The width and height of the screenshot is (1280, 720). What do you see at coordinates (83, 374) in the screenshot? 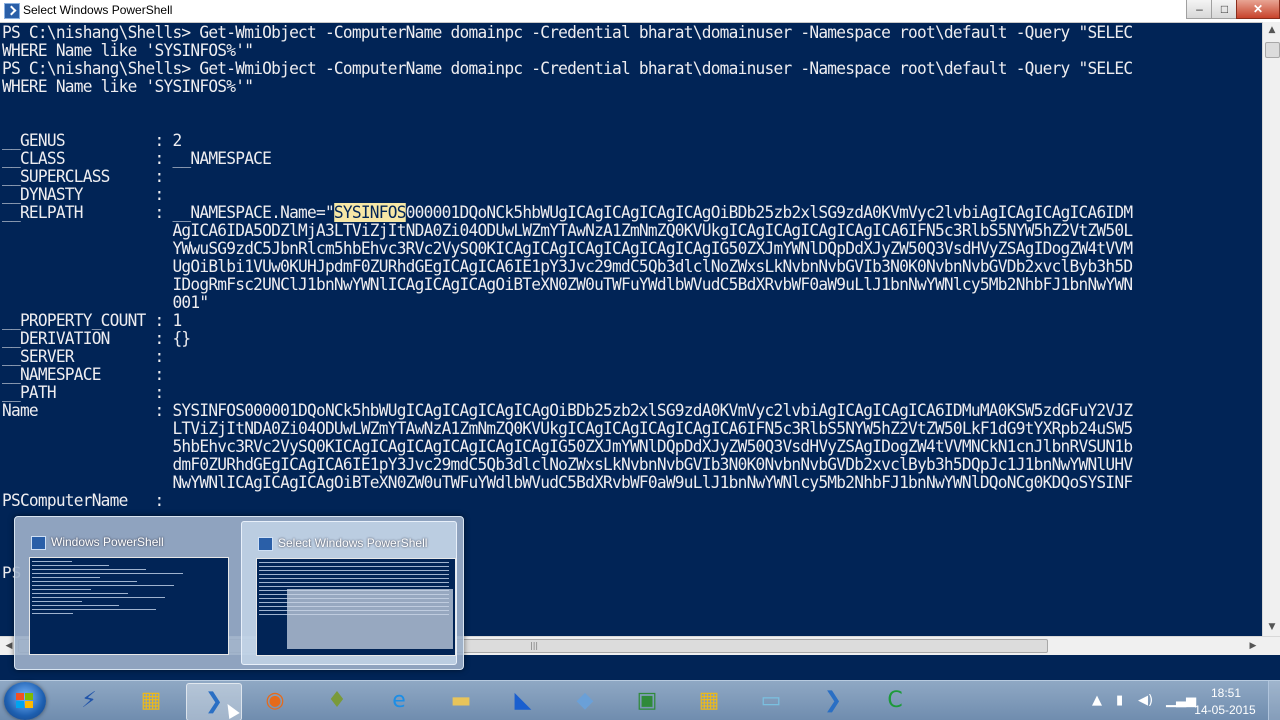
I see `console-line: __NAMESPACE :` at bounding box center [83, 374].